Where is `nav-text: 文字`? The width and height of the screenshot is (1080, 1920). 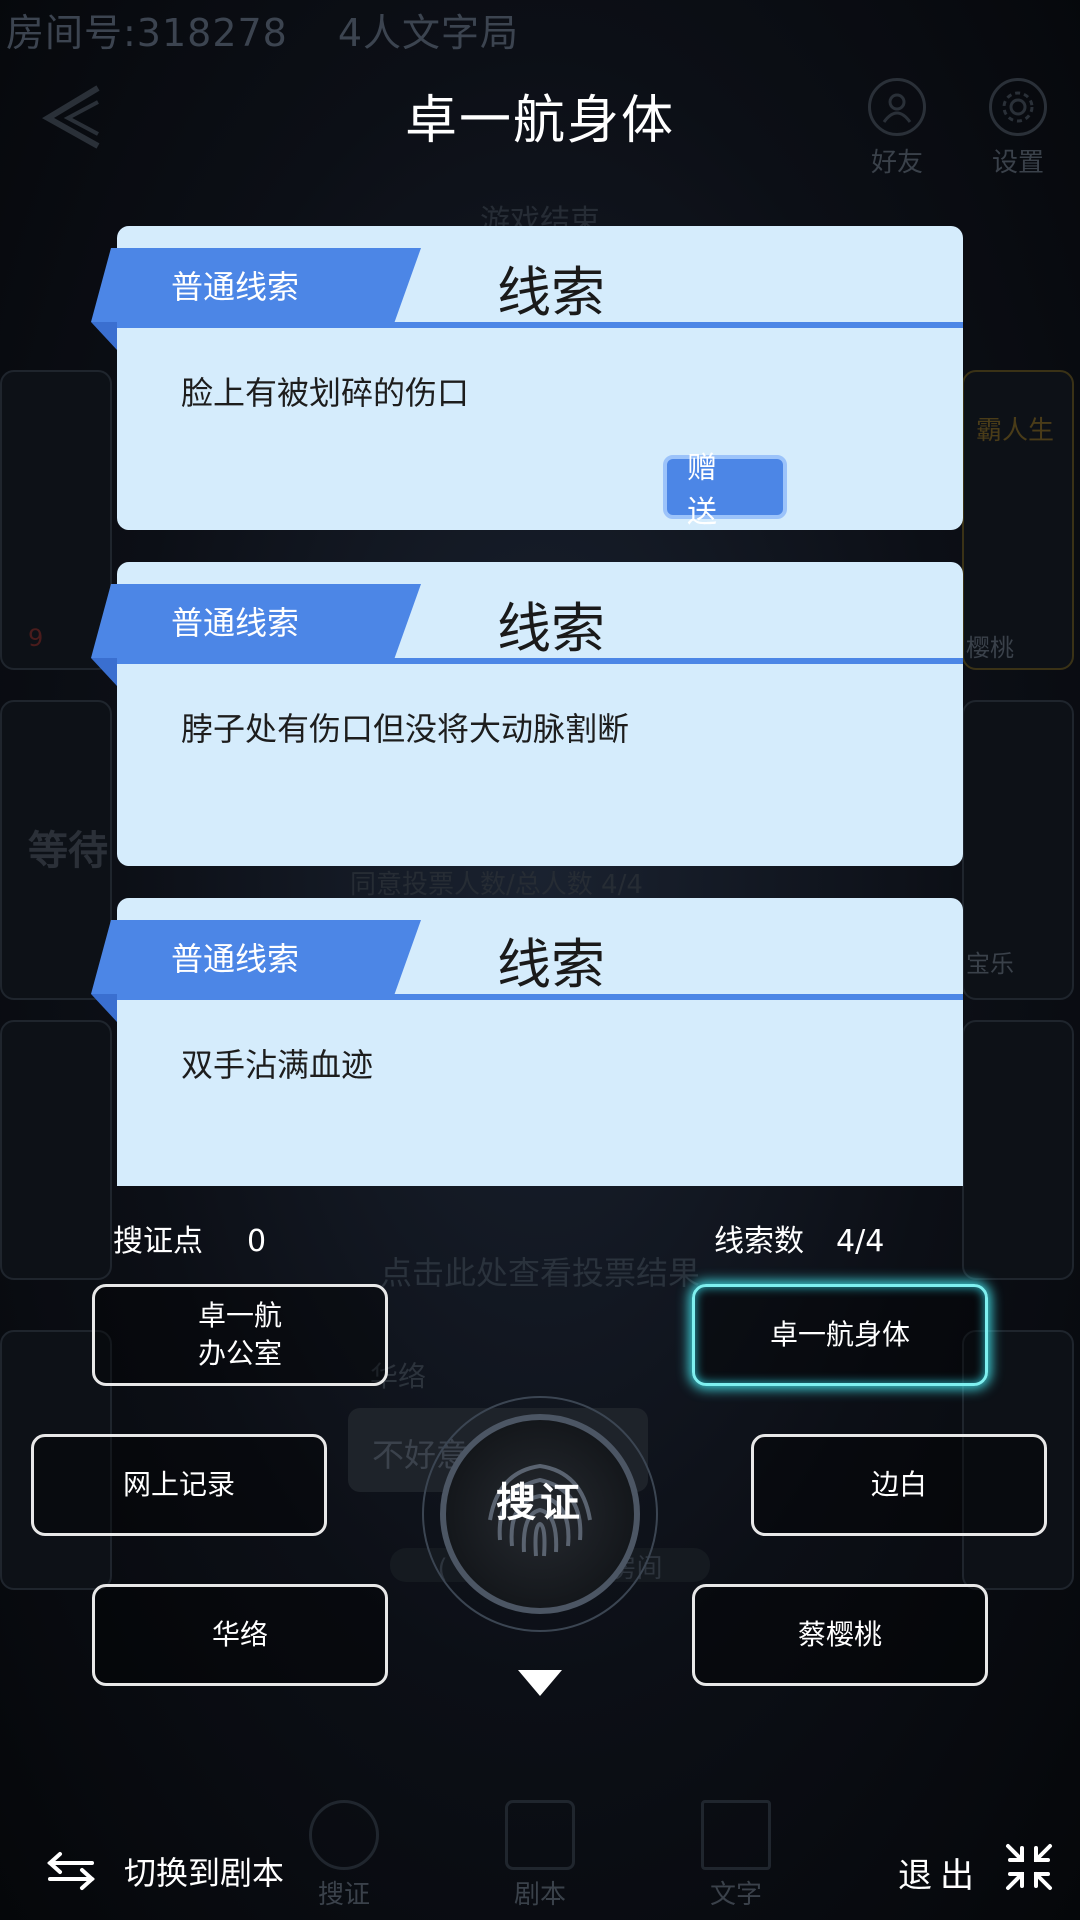
nav-text: 文字 is located at coordinates (736, 1855).